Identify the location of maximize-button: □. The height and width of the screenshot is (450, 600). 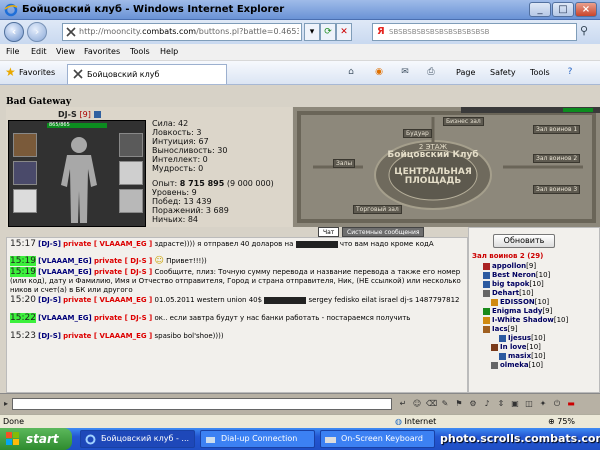
(563, 9).